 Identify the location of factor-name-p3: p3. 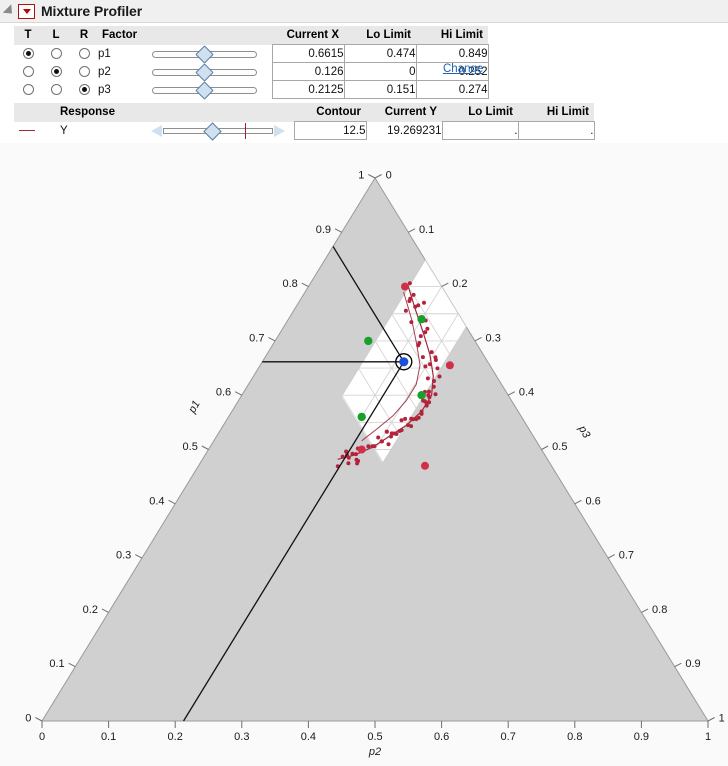
(104, 89).